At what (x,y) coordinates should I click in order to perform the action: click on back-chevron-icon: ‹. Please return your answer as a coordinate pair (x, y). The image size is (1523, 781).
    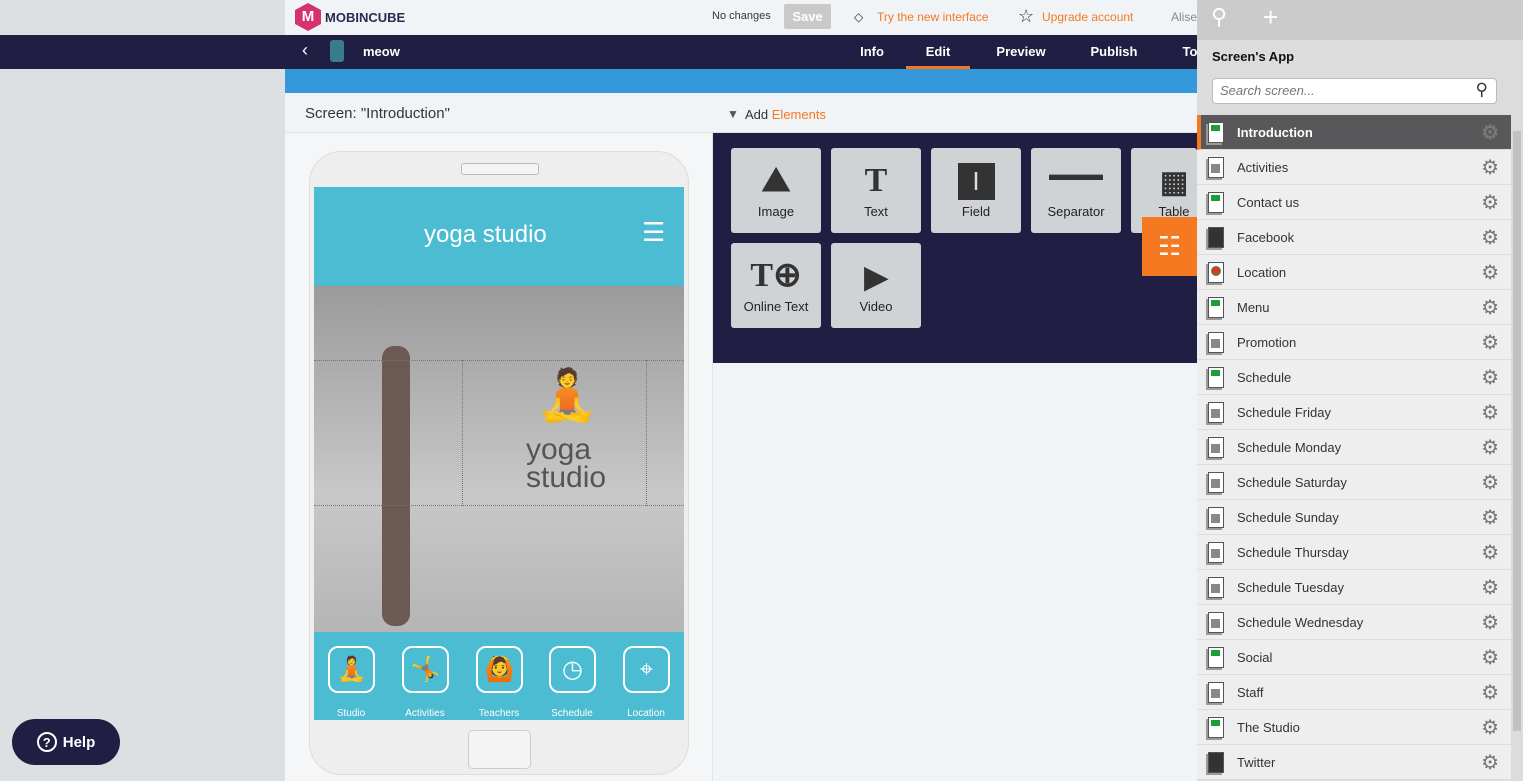
    Looking at the image, I should click on (305, 50).